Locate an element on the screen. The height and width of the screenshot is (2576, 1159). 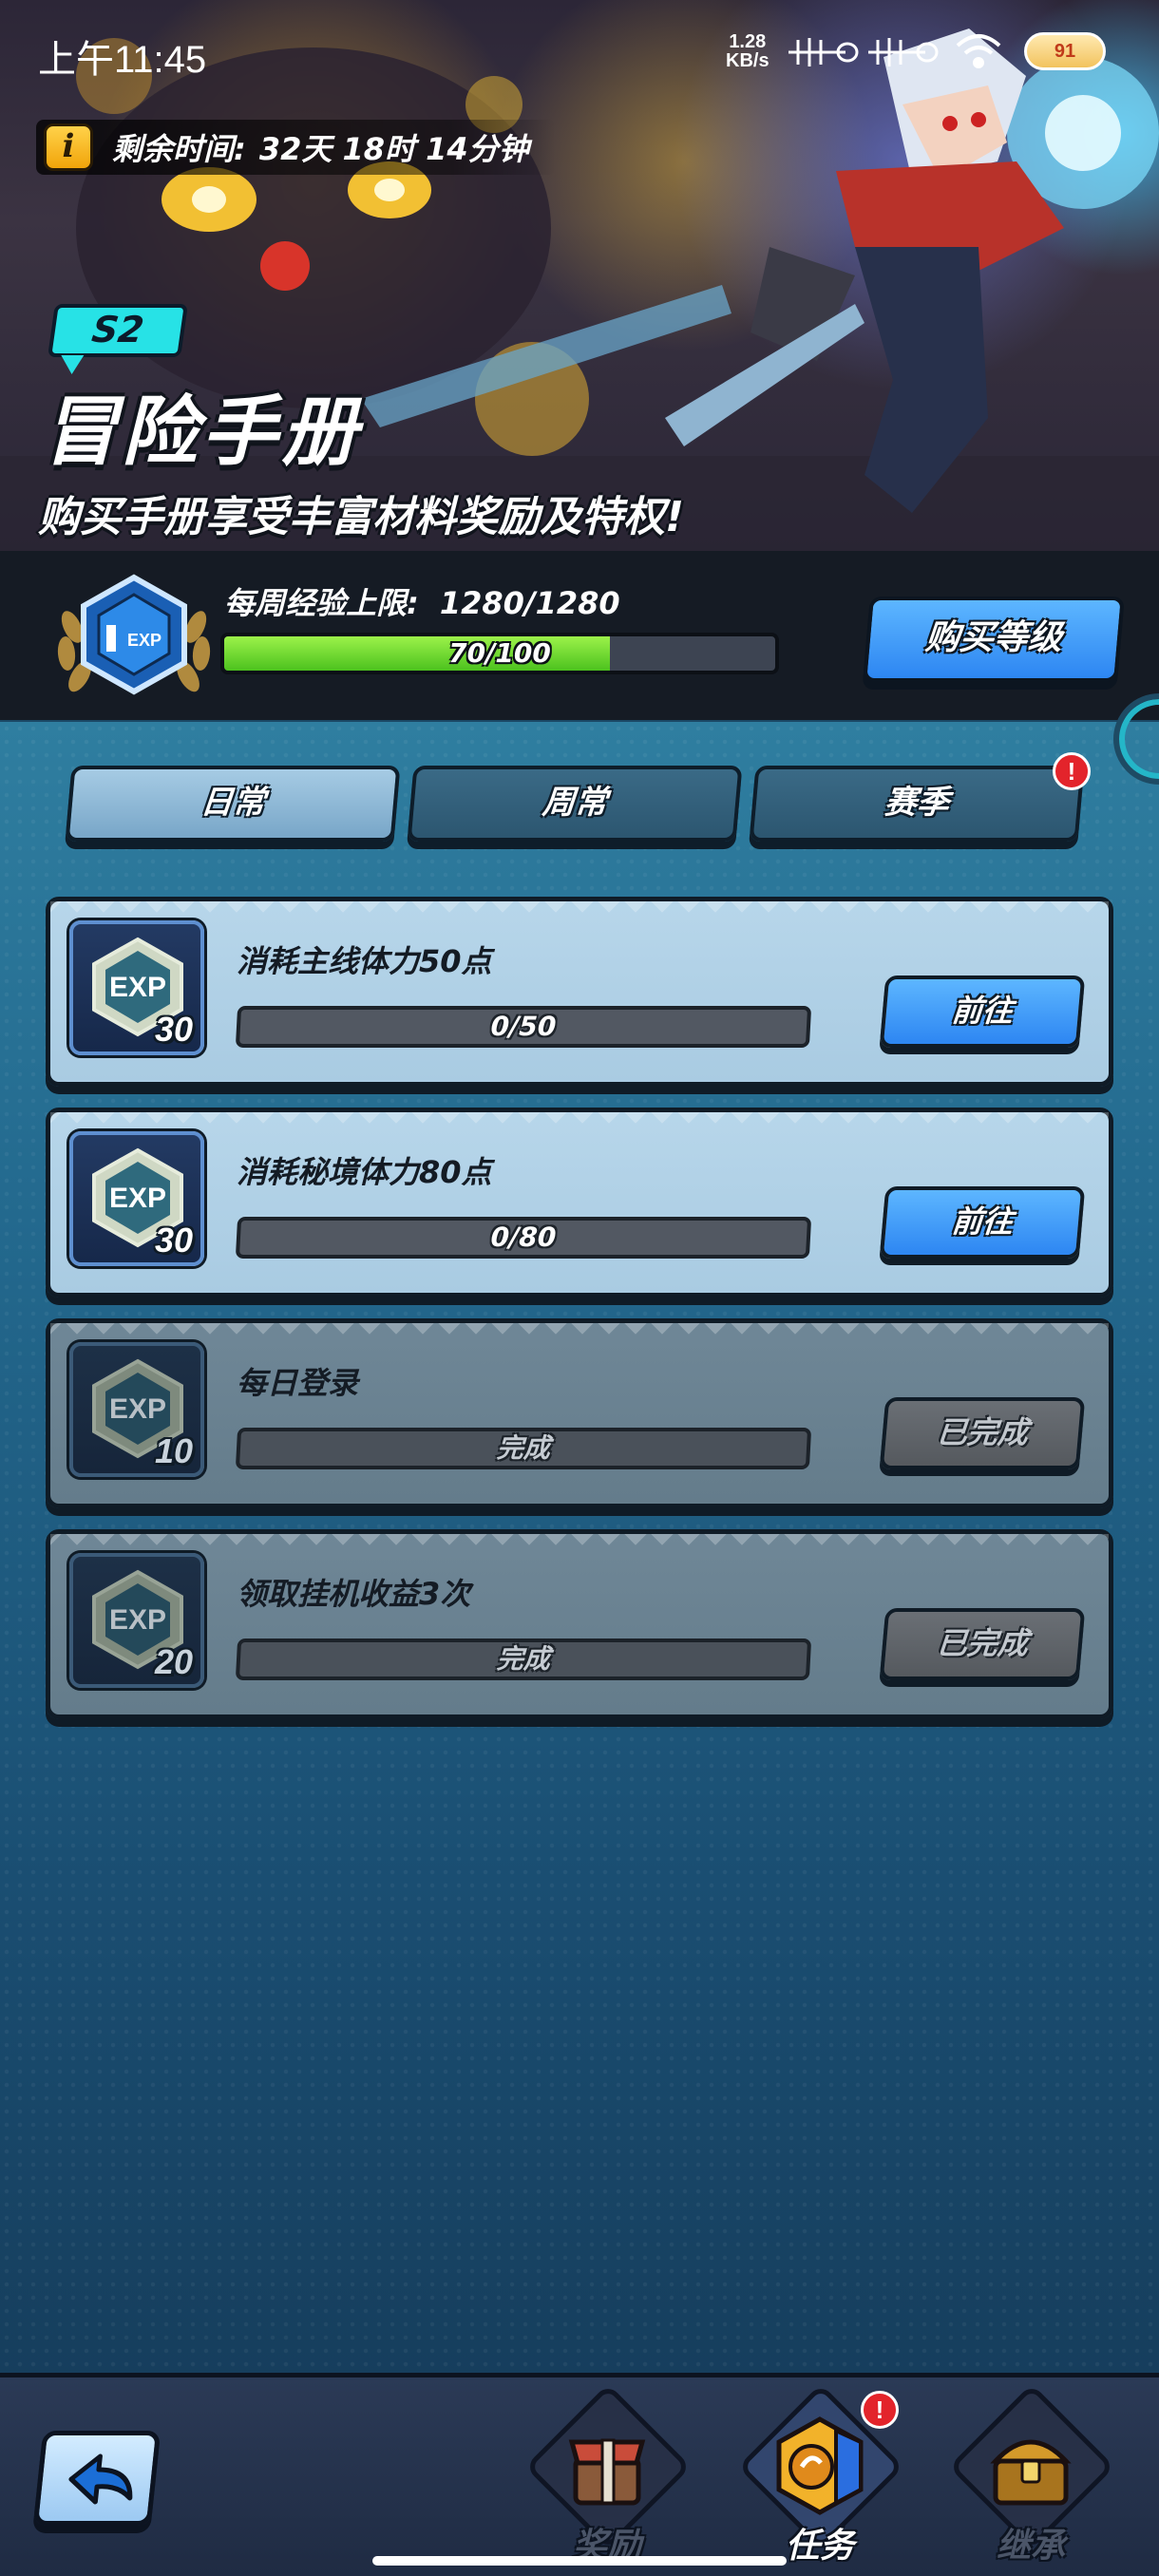
nav-item-label: 继承 is located at coordinates (1030, 2546).